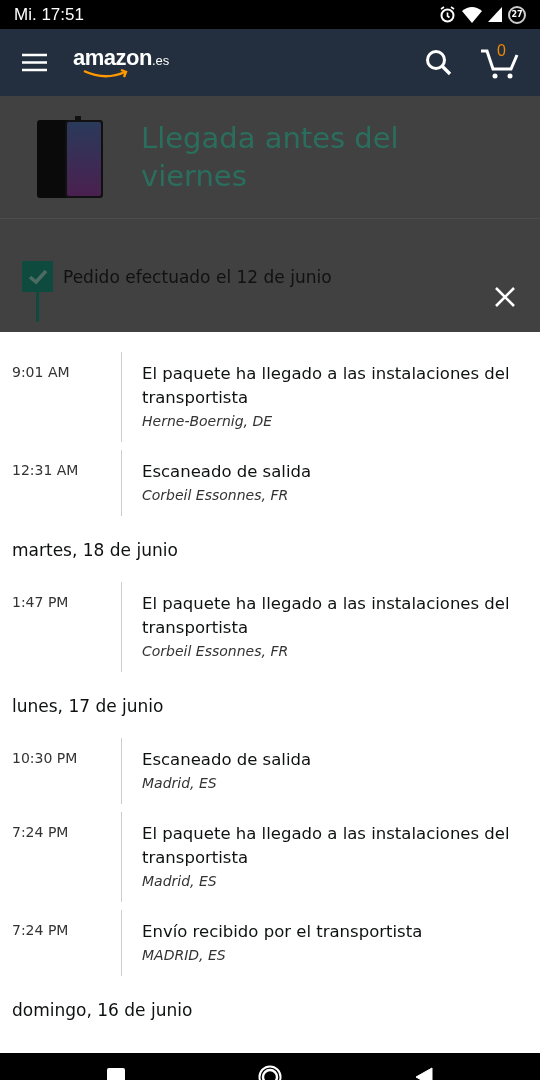 The height and width of the screenshot is (1080, 540). What do you see at coordinates (424, 1073) in the screenshot?
I see `back-icon` at bounding box center [424, 1073].